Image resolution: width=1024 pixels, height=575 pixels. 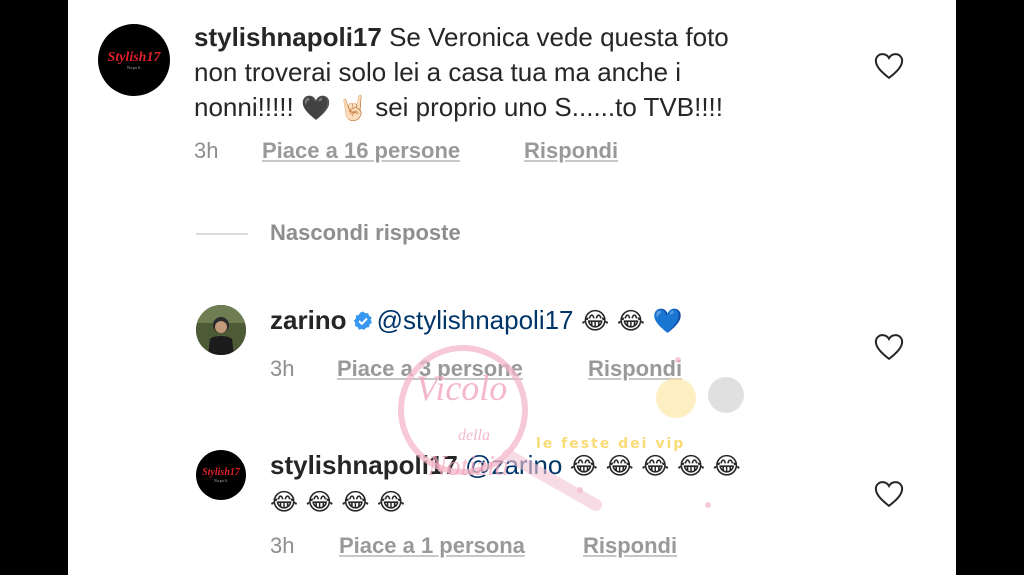 I want to click on hide-replies-label: Nascondi risposte, so click(x=365, y=232).